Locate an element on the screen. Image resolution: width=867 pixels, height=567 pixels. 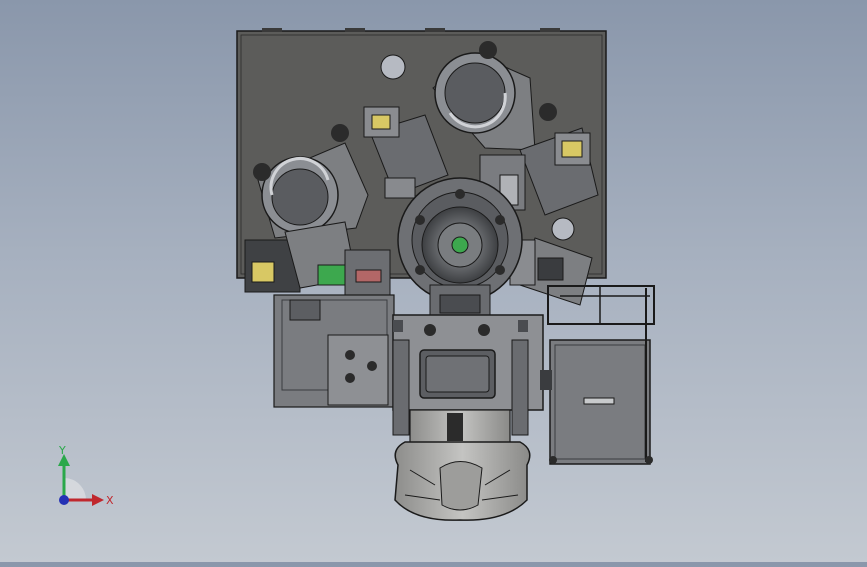
rotary-indexing-hub is located at coordinates (460, 249).